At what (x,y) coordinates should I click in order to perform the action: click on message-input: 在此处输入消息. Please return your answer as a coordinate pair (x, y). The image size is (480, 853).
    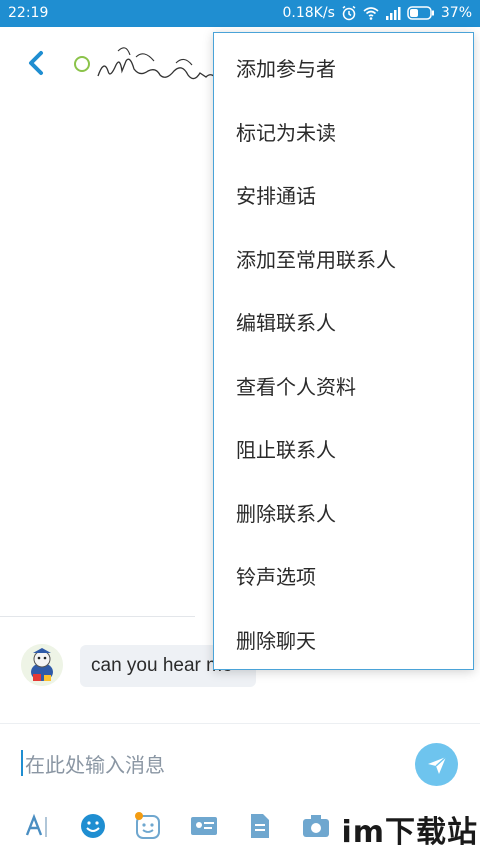
    Looking at the image, I should click on (206, 763).